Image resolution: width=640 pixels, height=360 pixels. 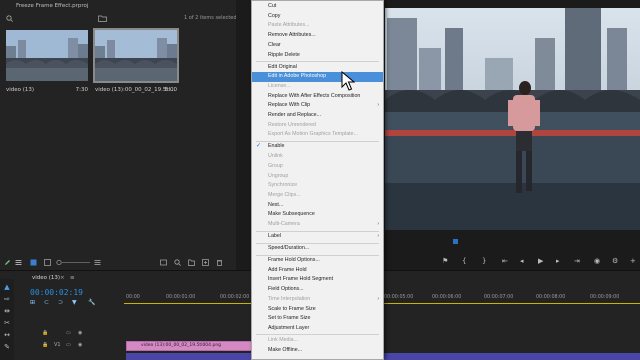 I want to click on razor-tool-icon: ✂, so click(x=7, y=323).